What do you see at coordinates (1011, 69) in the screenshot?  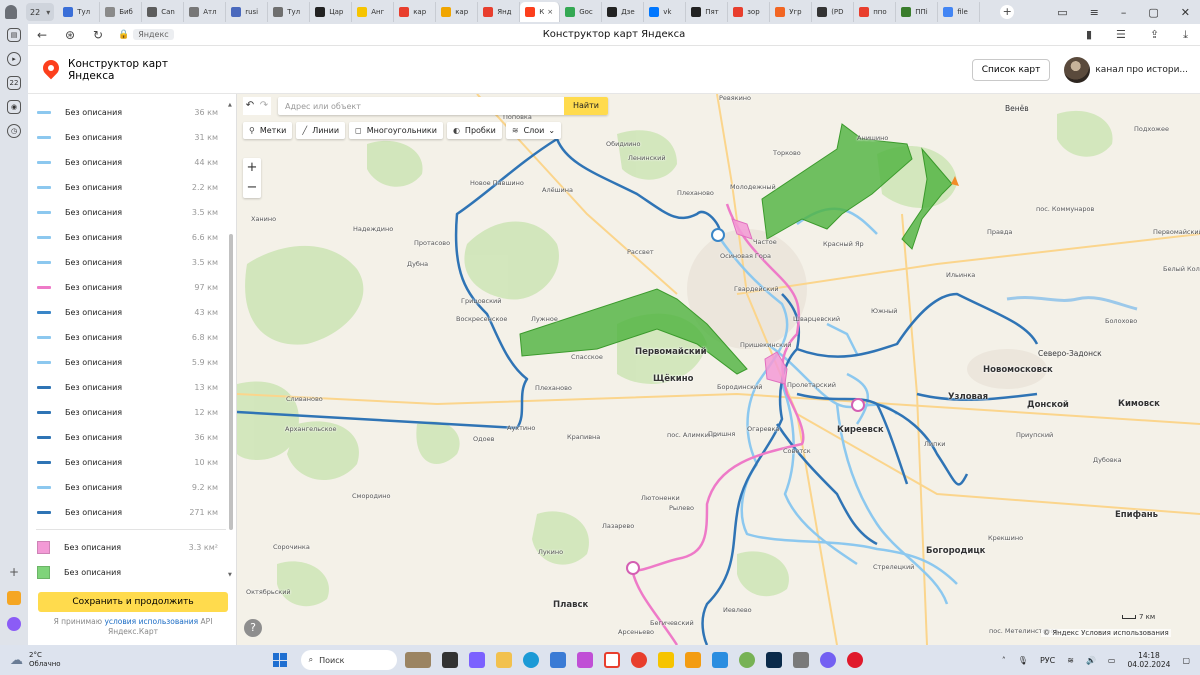 I see `list-maps-button: Список карт` at bounding box center [1011, 69].